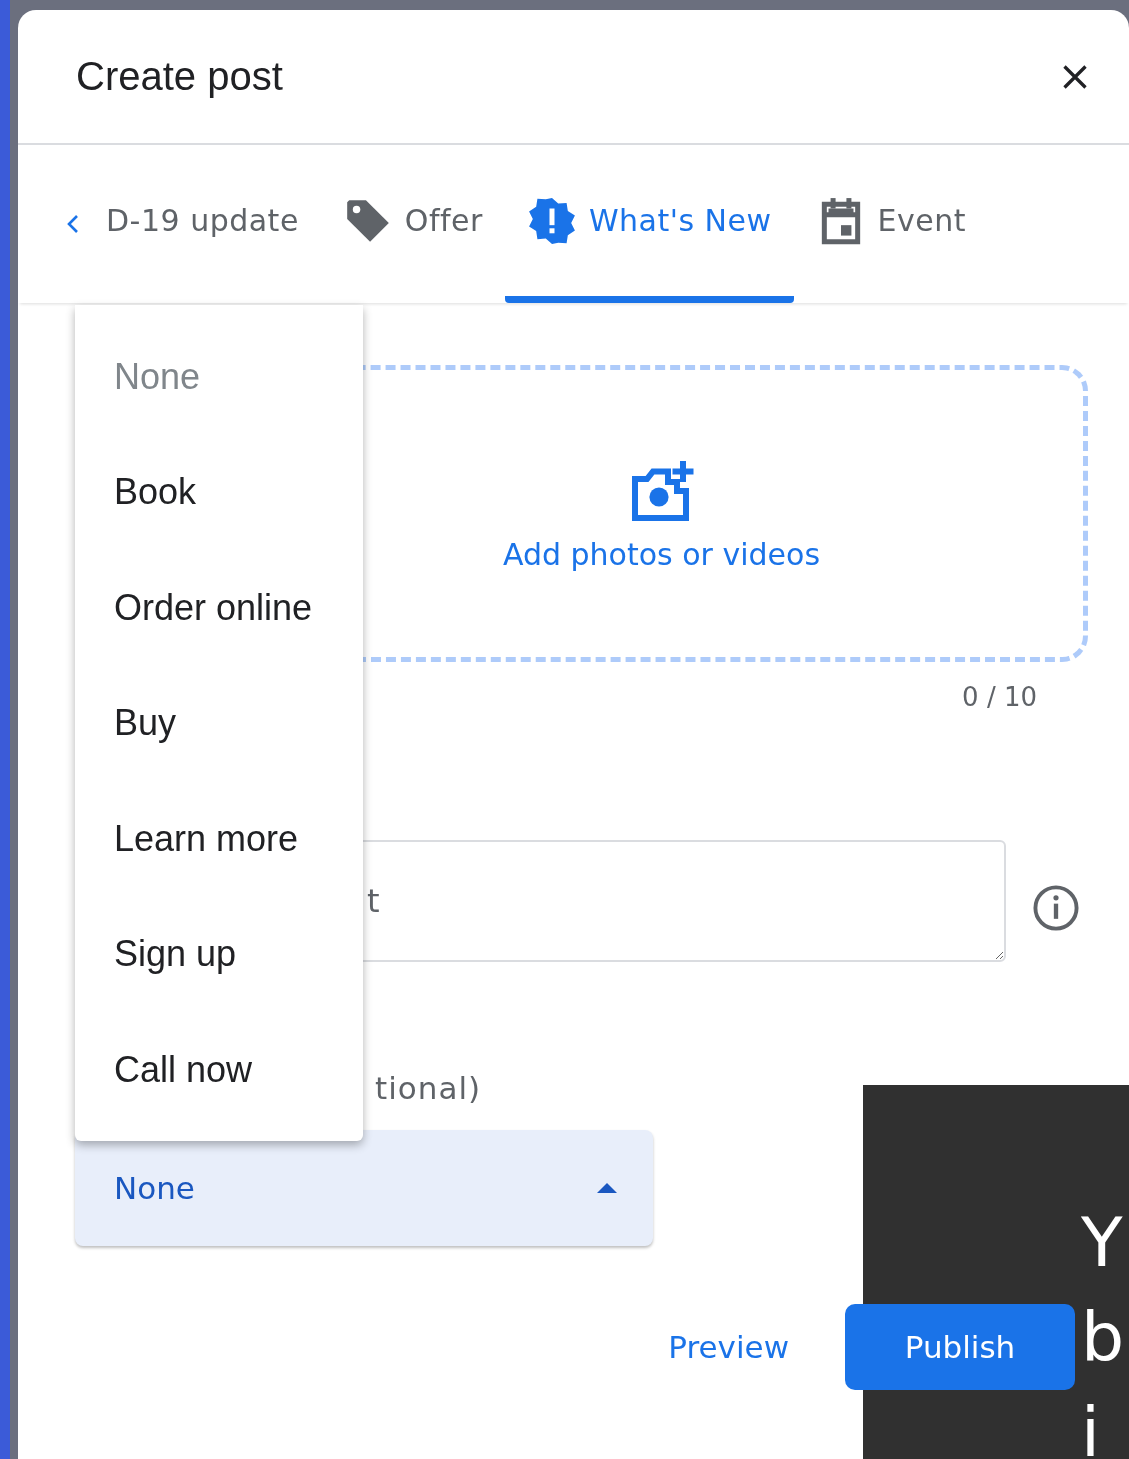 This screenshot has width=1129, height=1459. What do you see at coordinates (1091, 1425) in the screenshot?
I see `tooltip-text: i` at bounding box center [1091, 1425].